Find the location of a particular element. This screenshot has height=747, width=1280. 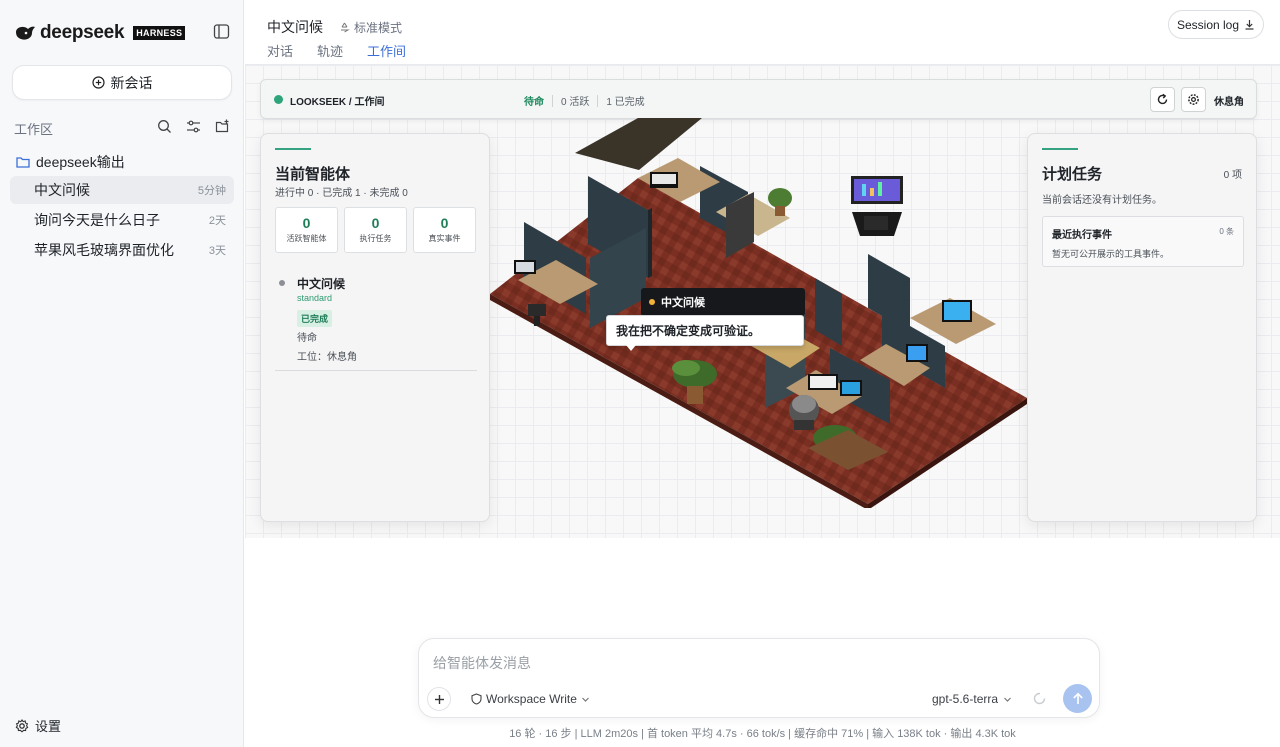

rest-corner-label: 休息角 is located at coordinates (1229, 100).